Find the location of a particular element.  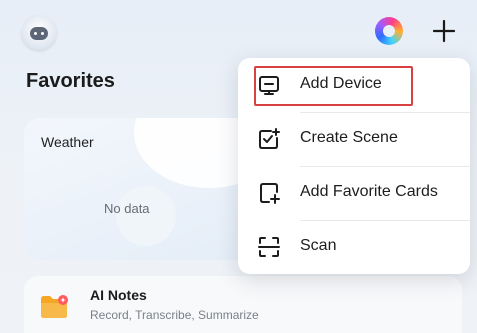

menu-item-create-scene: Create Scene is located at coordinates (354, 139).